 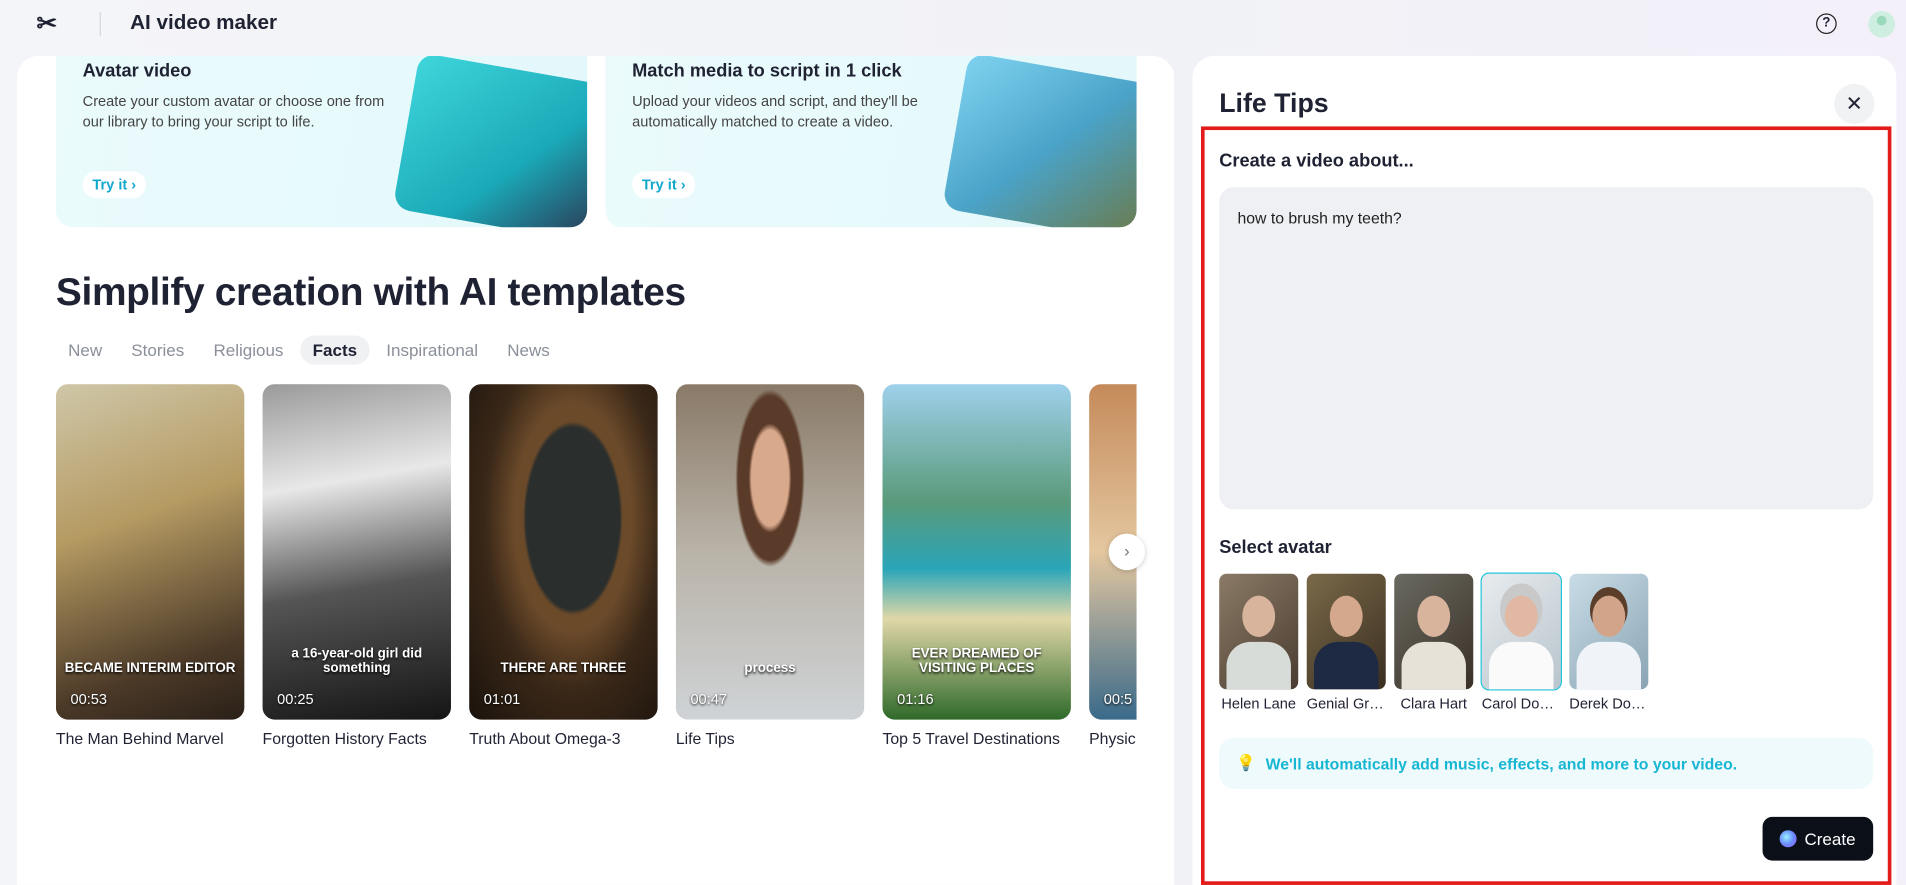 What do you see at coordinates (137, 71) in the screenshot?
I see `promo-title: Avatar video` at bounding box center [137, 71].